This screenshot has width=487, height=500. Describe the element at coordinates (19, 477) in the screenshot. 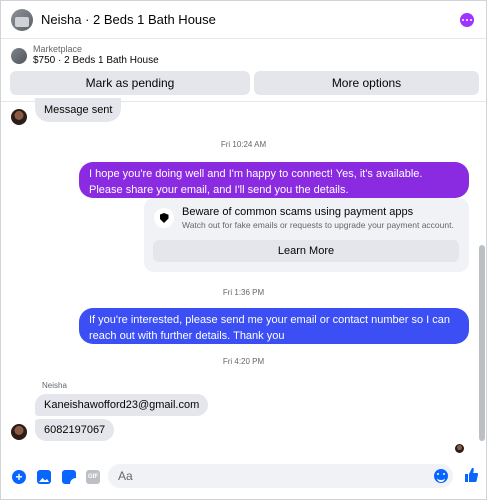

I see `plus-icon: +` at that location.